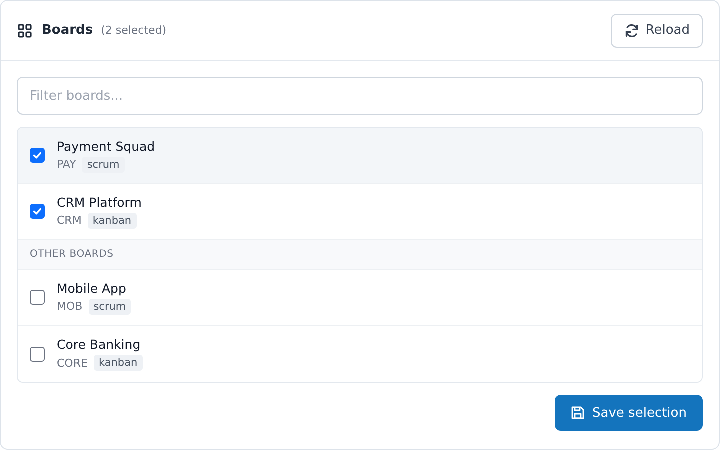 The image size is (720, 450). Describe the element at coordinates (25, 31) in the screenshot. I see `grid-icon` at that location.